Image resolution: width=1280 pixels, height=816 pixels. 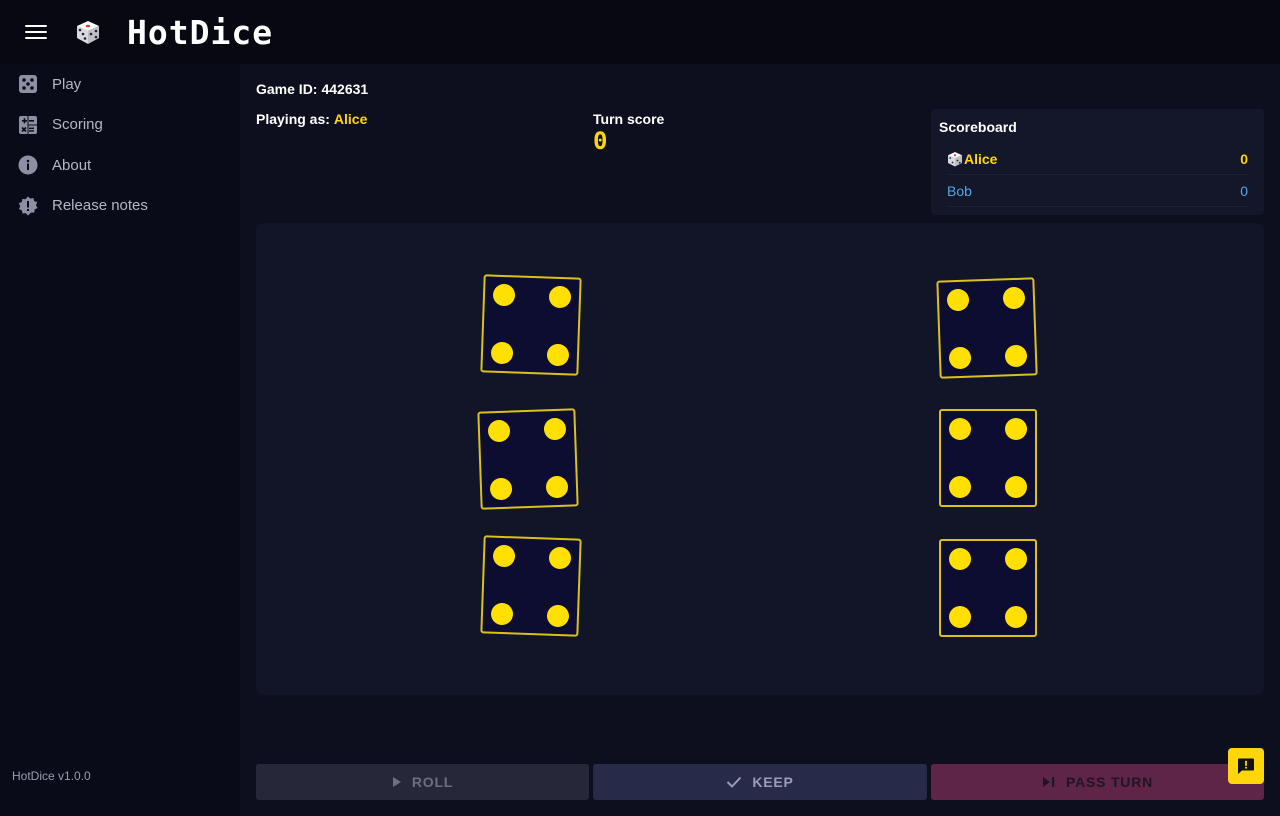 I want to click on player-name-cell: Alice, so click(x=972, y=159).